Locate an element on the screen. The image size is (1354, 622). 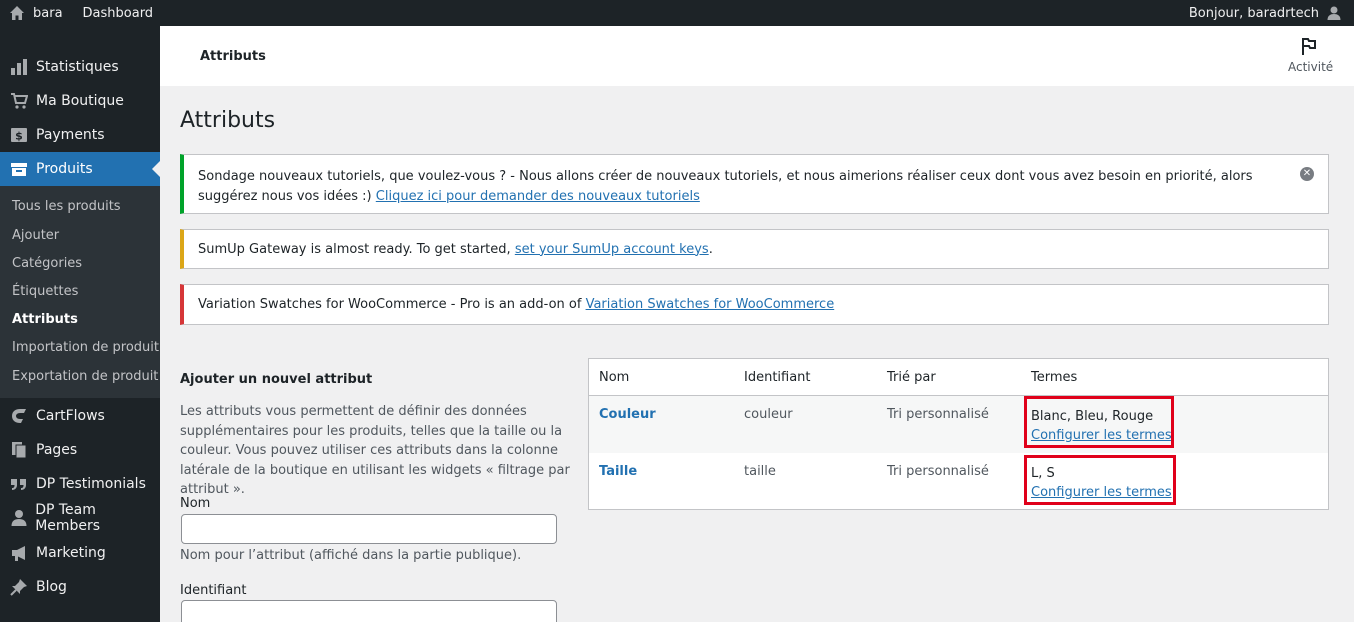
menu-label: Produits is located at coordinates (64, 169).